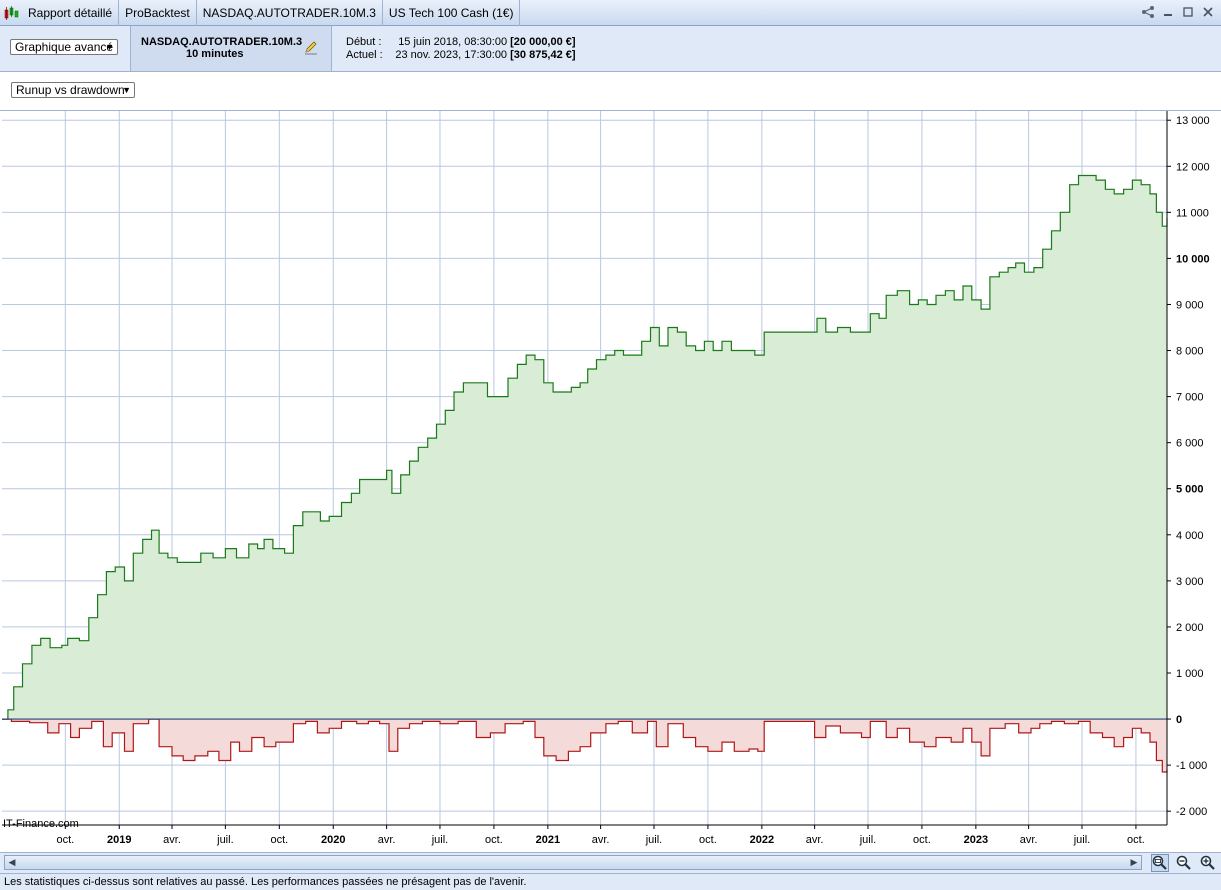  What do you see at coordinates (1179, 720) in the screenshot?
I see `y-tick-label: 0` at bounding box center [1179, 720].